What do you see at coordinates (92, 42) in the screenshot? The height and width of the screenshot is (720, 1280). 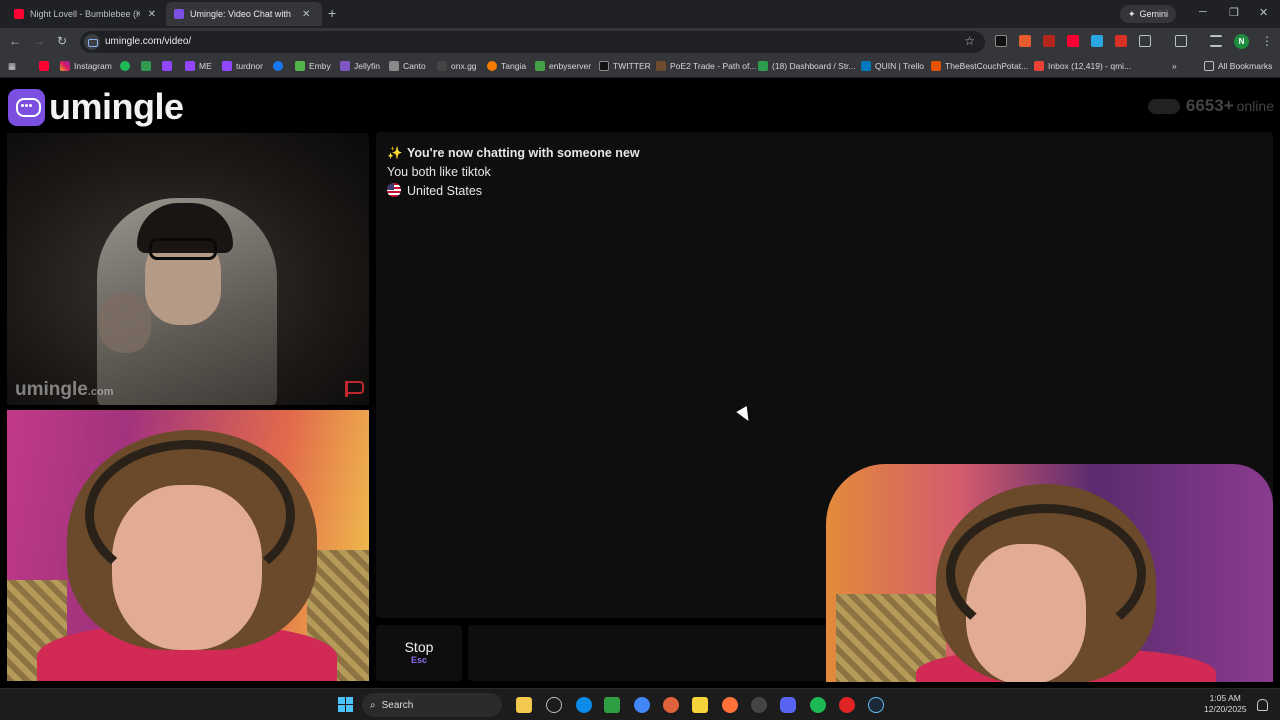 I see `site-info-icon` at bounding box center [92, 42].